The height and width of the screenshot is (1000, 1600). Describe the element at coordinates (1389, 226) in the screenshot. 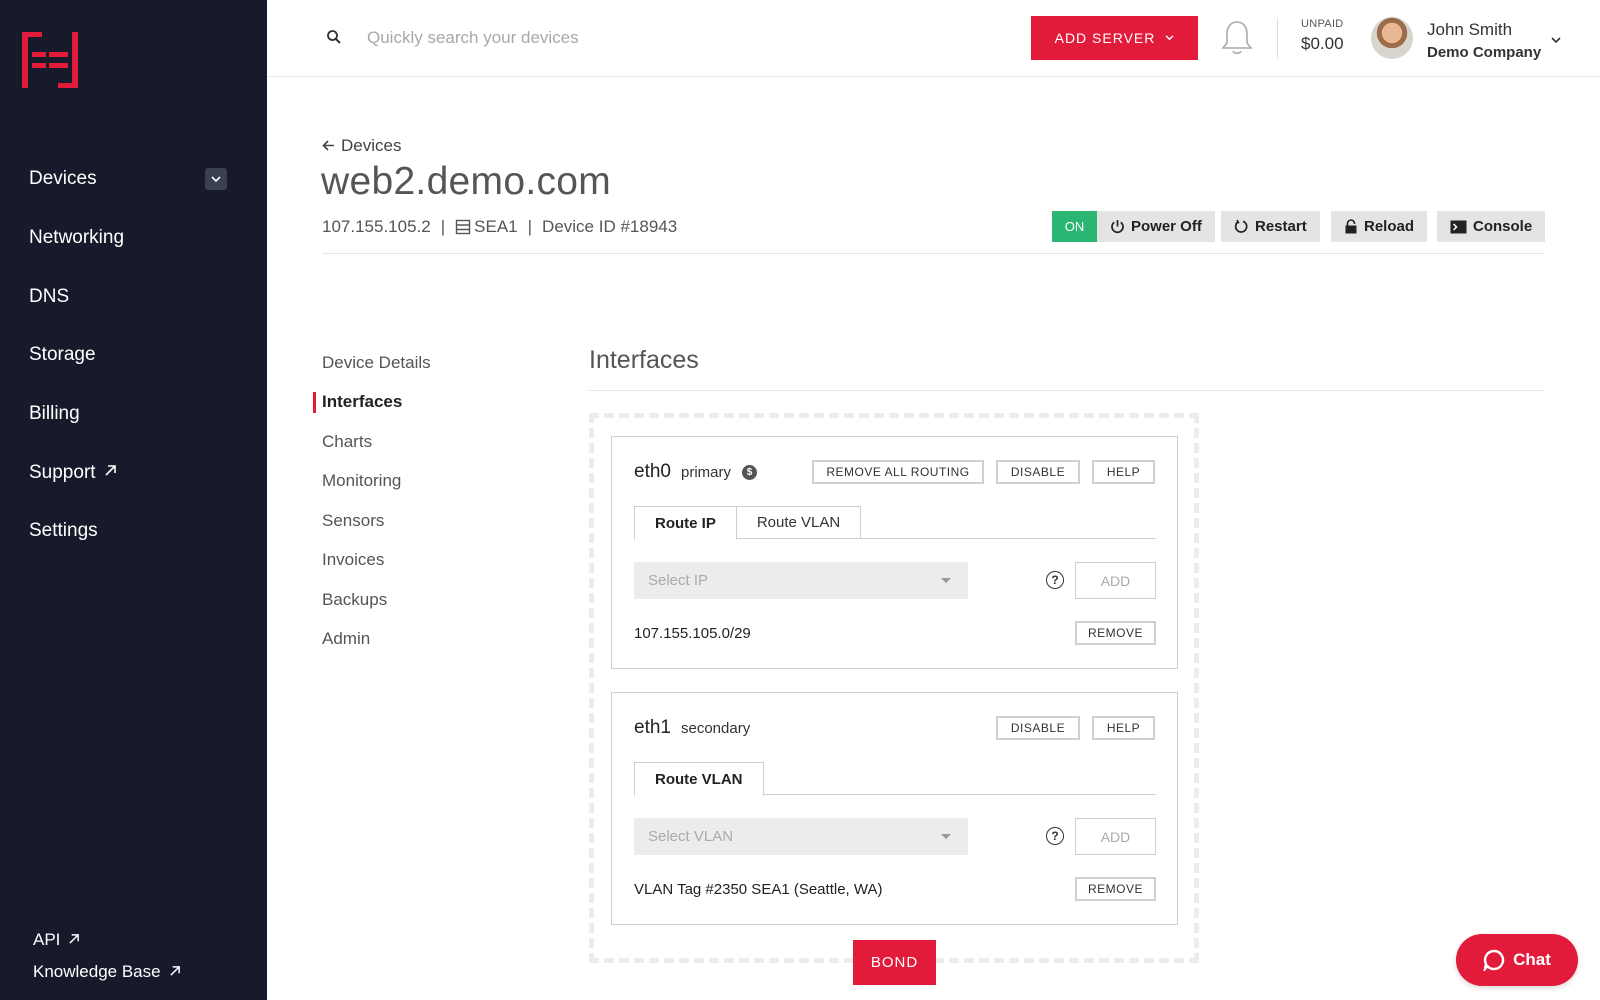

I see `reload-label: Reload` at that location.